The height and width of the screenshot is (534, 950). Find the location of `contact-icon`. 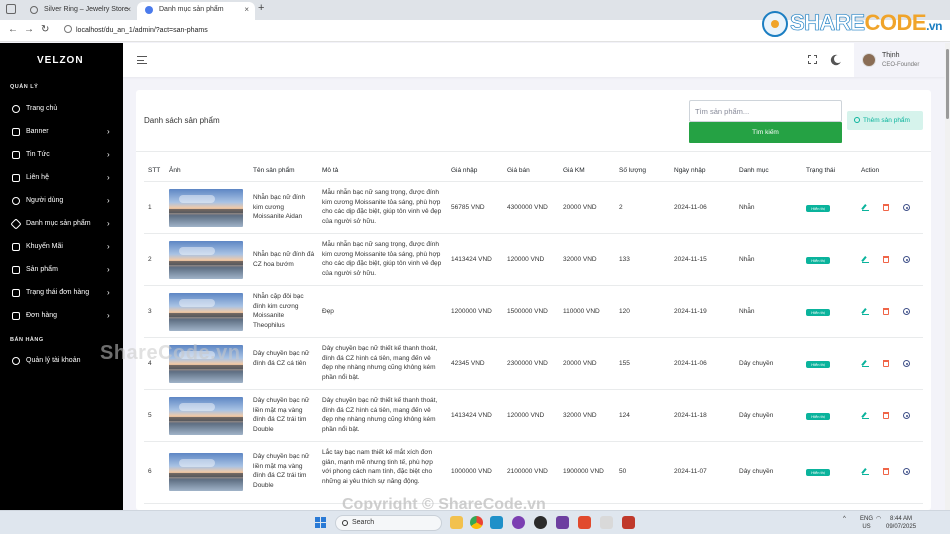

contact-icon is located at coordinates (16, 178).